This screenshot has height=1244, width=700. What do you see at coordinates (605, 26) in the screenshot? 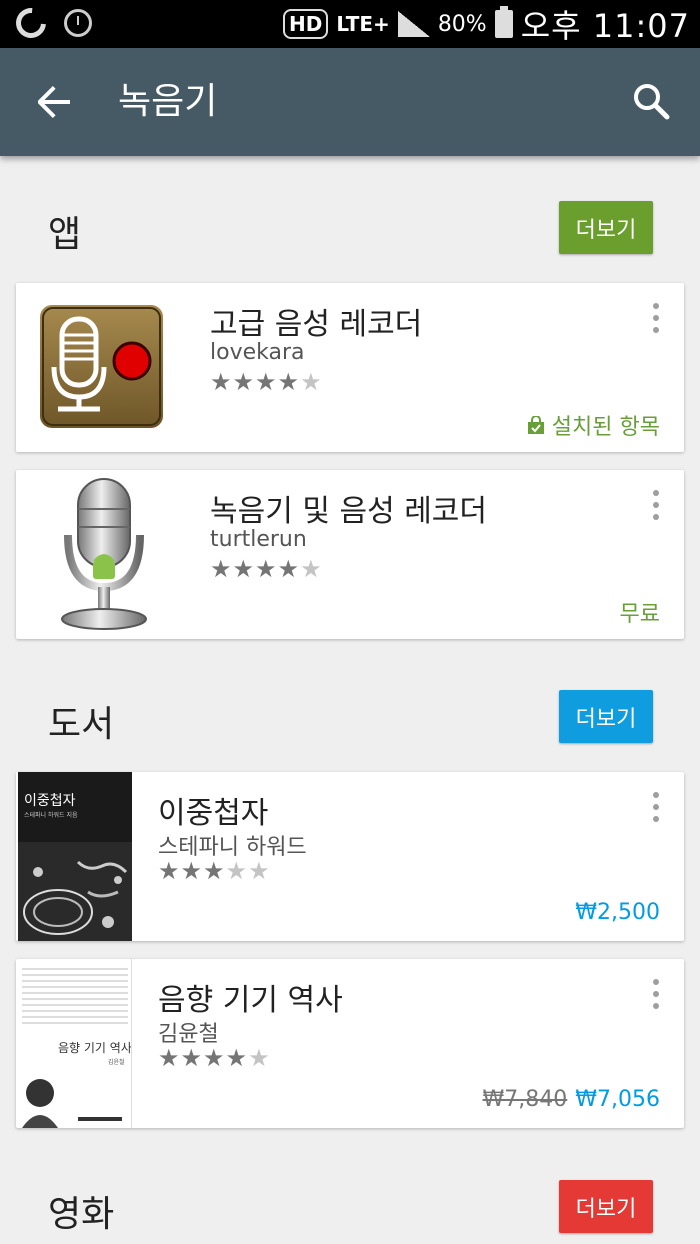
I see `clock: 오후 11:07` at bounding box center [605, 26].